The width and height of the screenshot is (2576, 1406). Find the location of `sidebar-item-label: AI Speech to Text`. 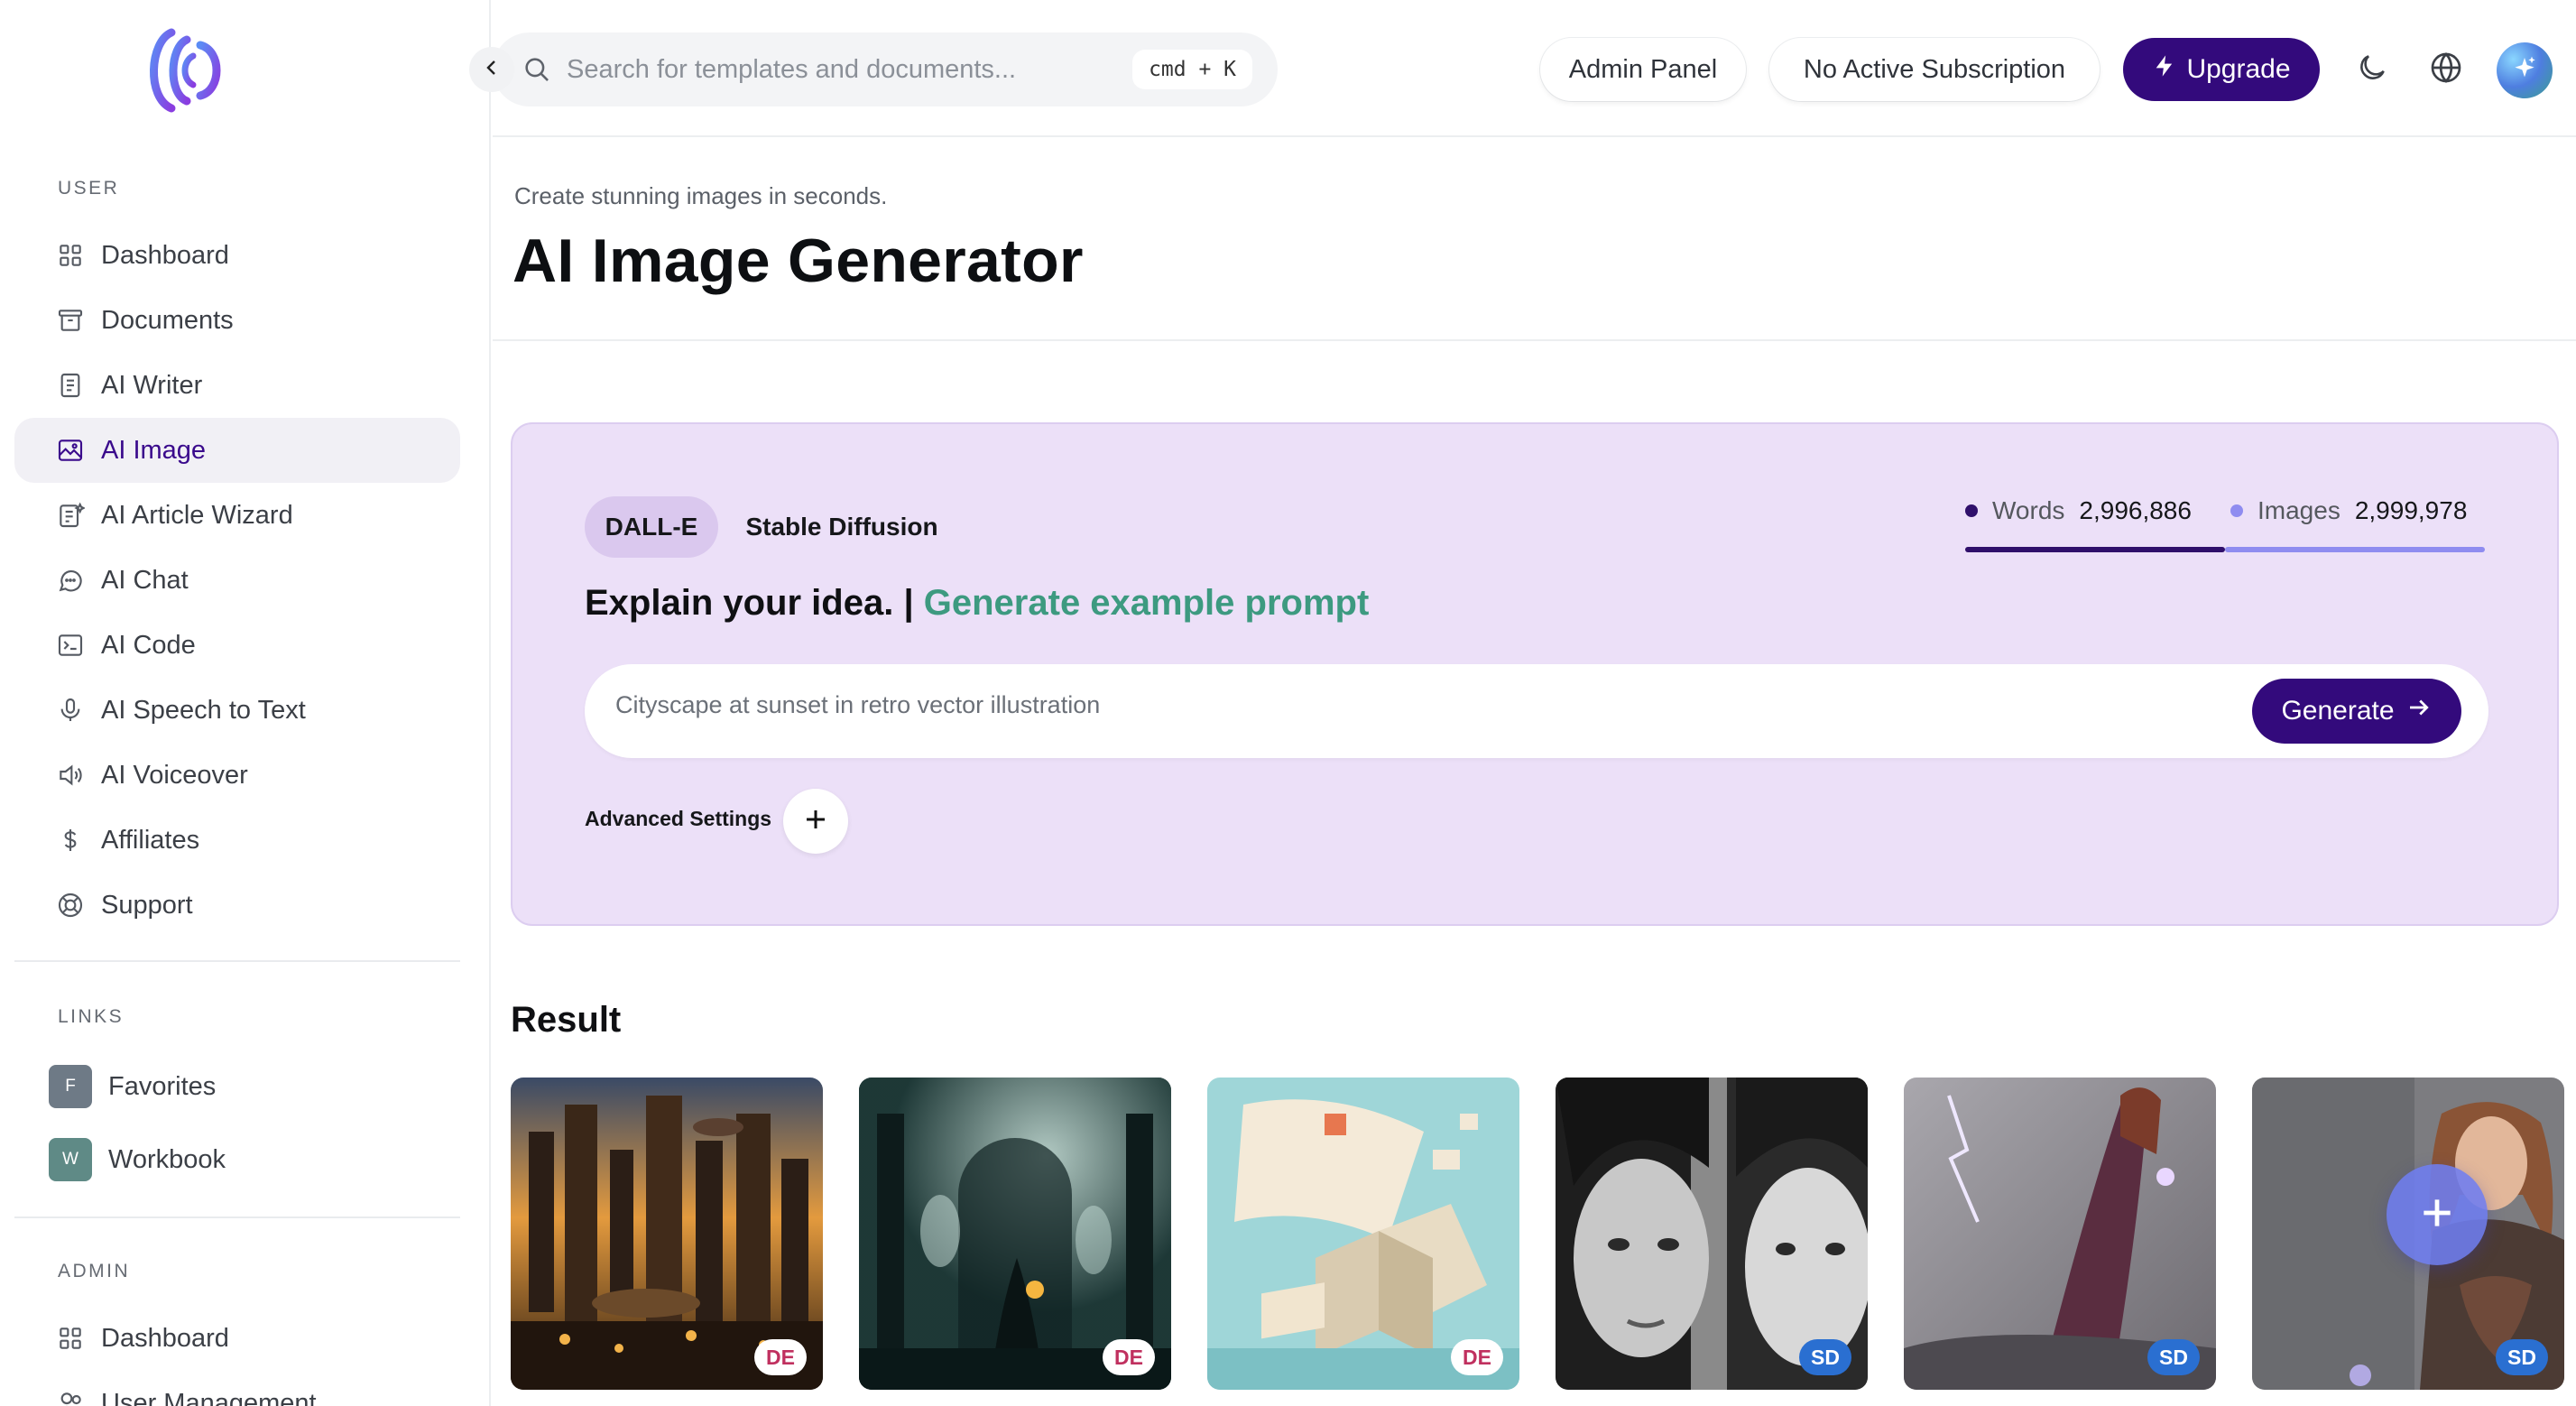

sidebar-item-label: AI Speech to Text is located at coordinates (203, 710).